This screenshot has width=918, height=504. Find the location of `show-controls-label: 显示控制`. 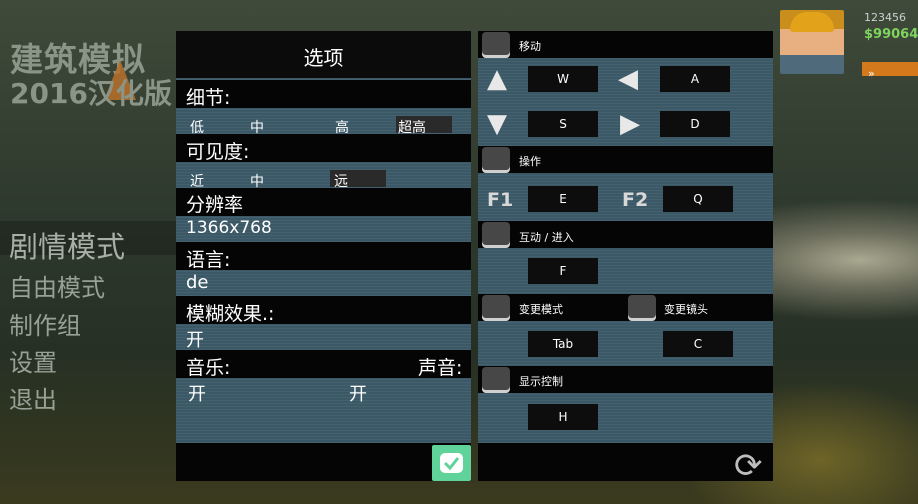

show-controls-label: 显示控制 is located at coordinates (541, 381).